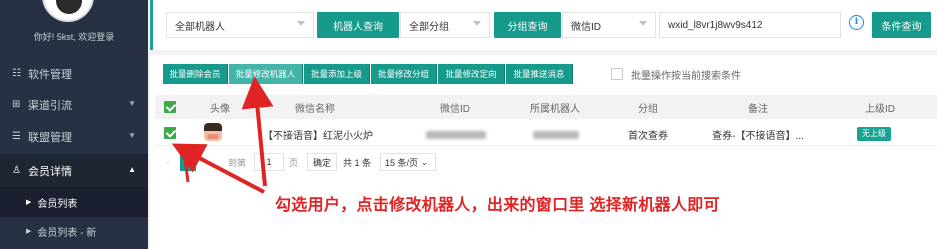  I want to click on arrow-to-change-robot, so click(257, 131).